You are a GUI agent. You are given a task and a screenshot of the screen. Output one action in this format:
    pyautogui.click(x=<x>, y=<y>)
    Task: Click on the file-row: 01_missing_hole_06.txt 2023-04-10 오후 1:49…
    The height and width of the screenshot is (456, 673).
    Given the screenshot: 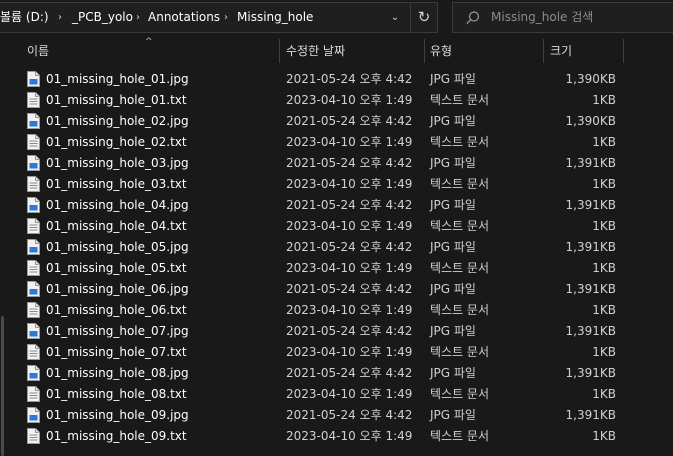 What is the action you would take?
    pyautogui.click(x=336, y=310)
    